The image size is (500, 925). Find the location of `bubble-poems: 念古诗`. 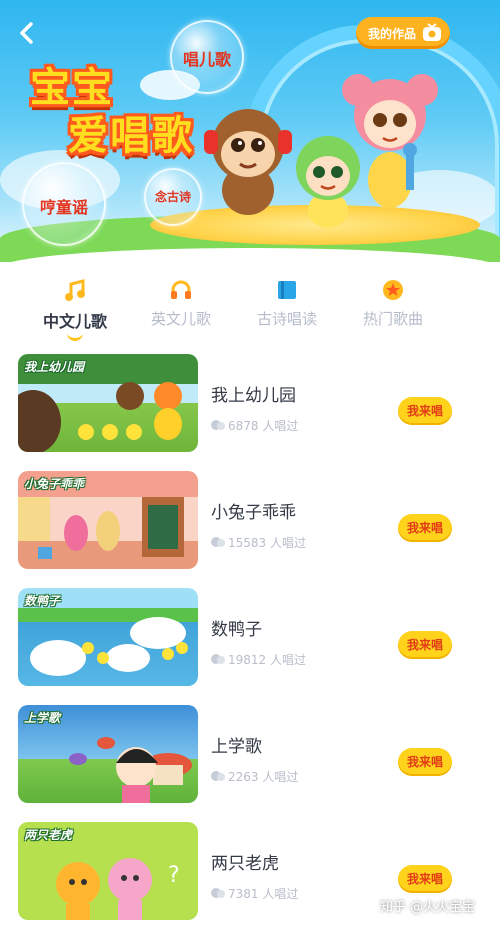

bubble-poems: 念古诗 is located at coordinates (173, 197).